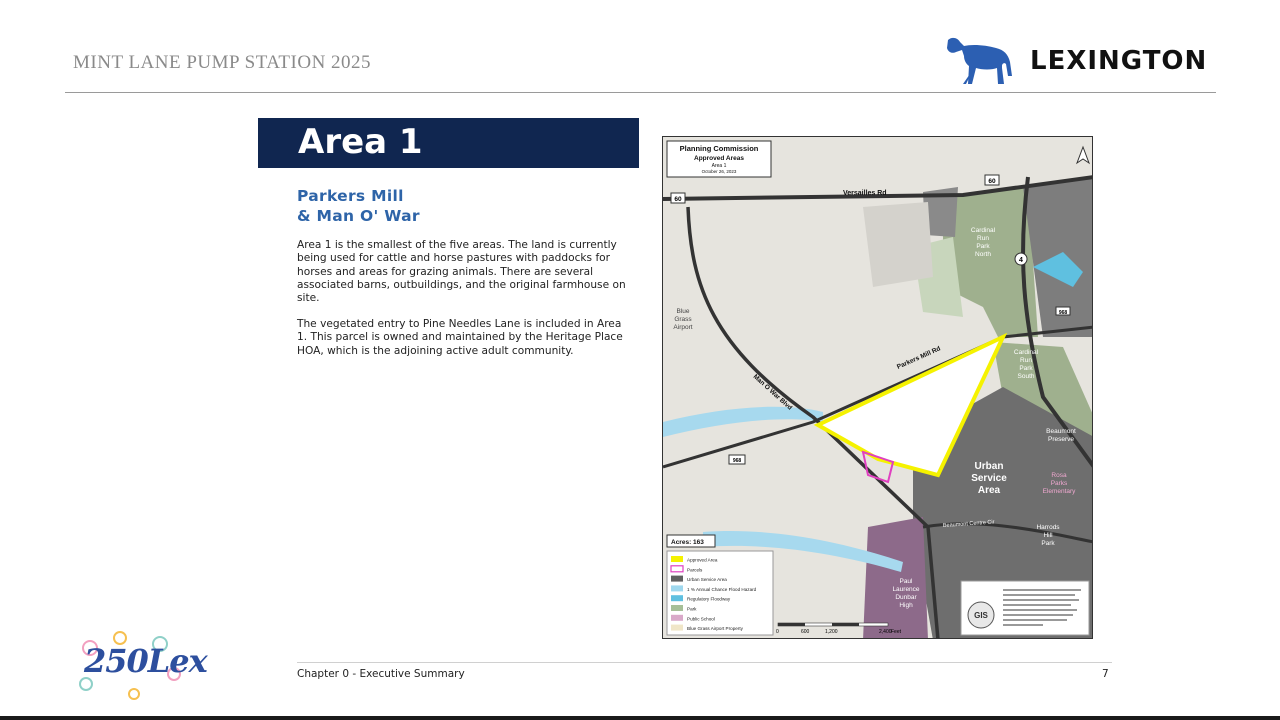 The width and height of the screenshot is (1280, 720). I want to click on label-cardinal-north: Run, so click(983, 238).